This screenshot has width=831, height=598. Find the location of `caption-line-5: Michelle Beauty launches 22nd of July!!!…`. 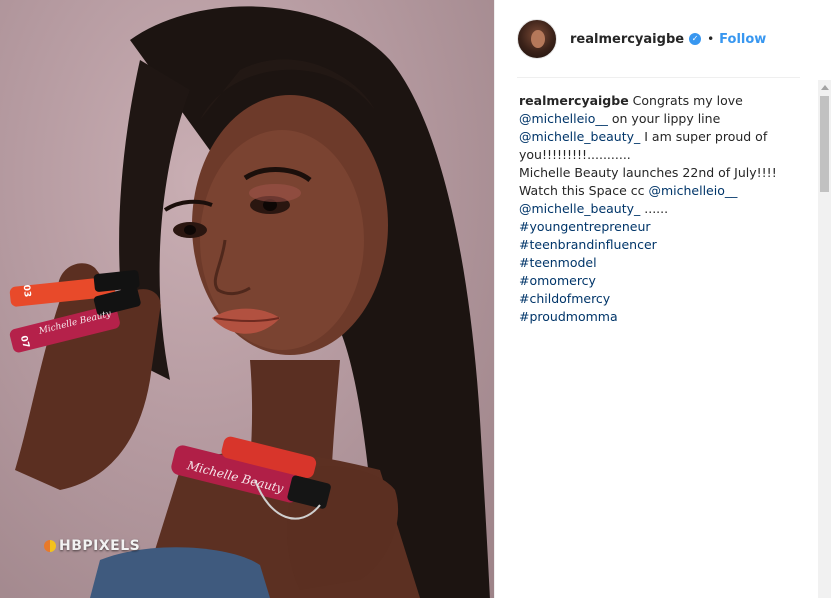

caption-line-5: Michelle Beauty launches 22nd of July!!!… is located at coordinates (648, 172).